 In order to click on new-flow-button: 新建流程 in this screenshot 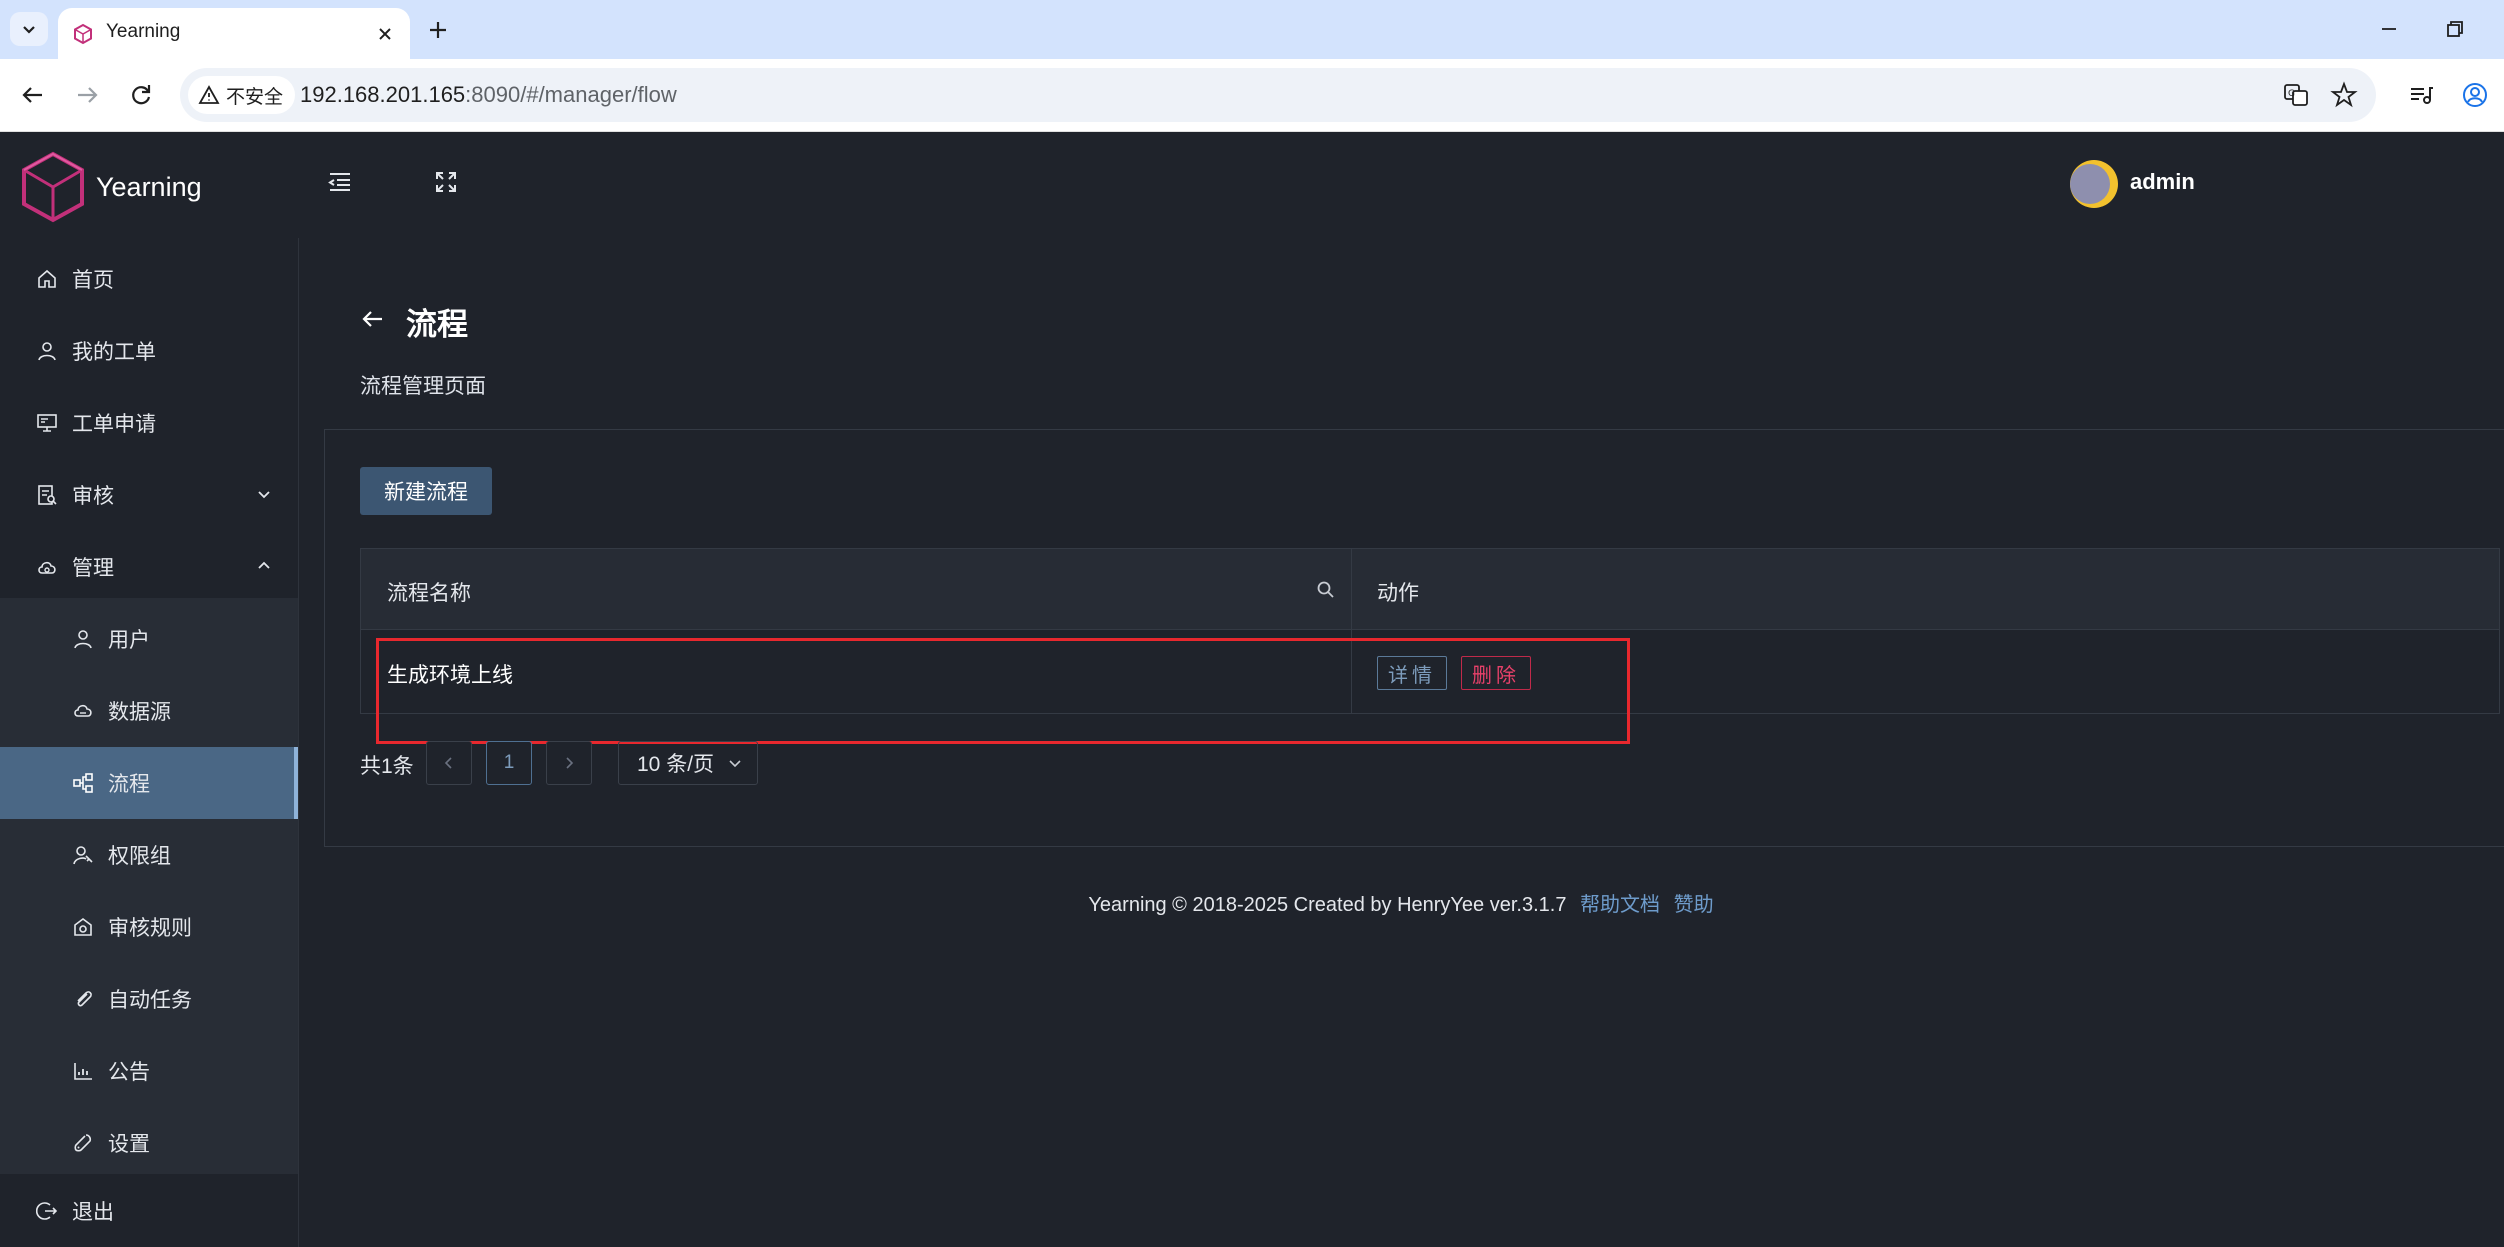, I will do `click(426, 491)`.